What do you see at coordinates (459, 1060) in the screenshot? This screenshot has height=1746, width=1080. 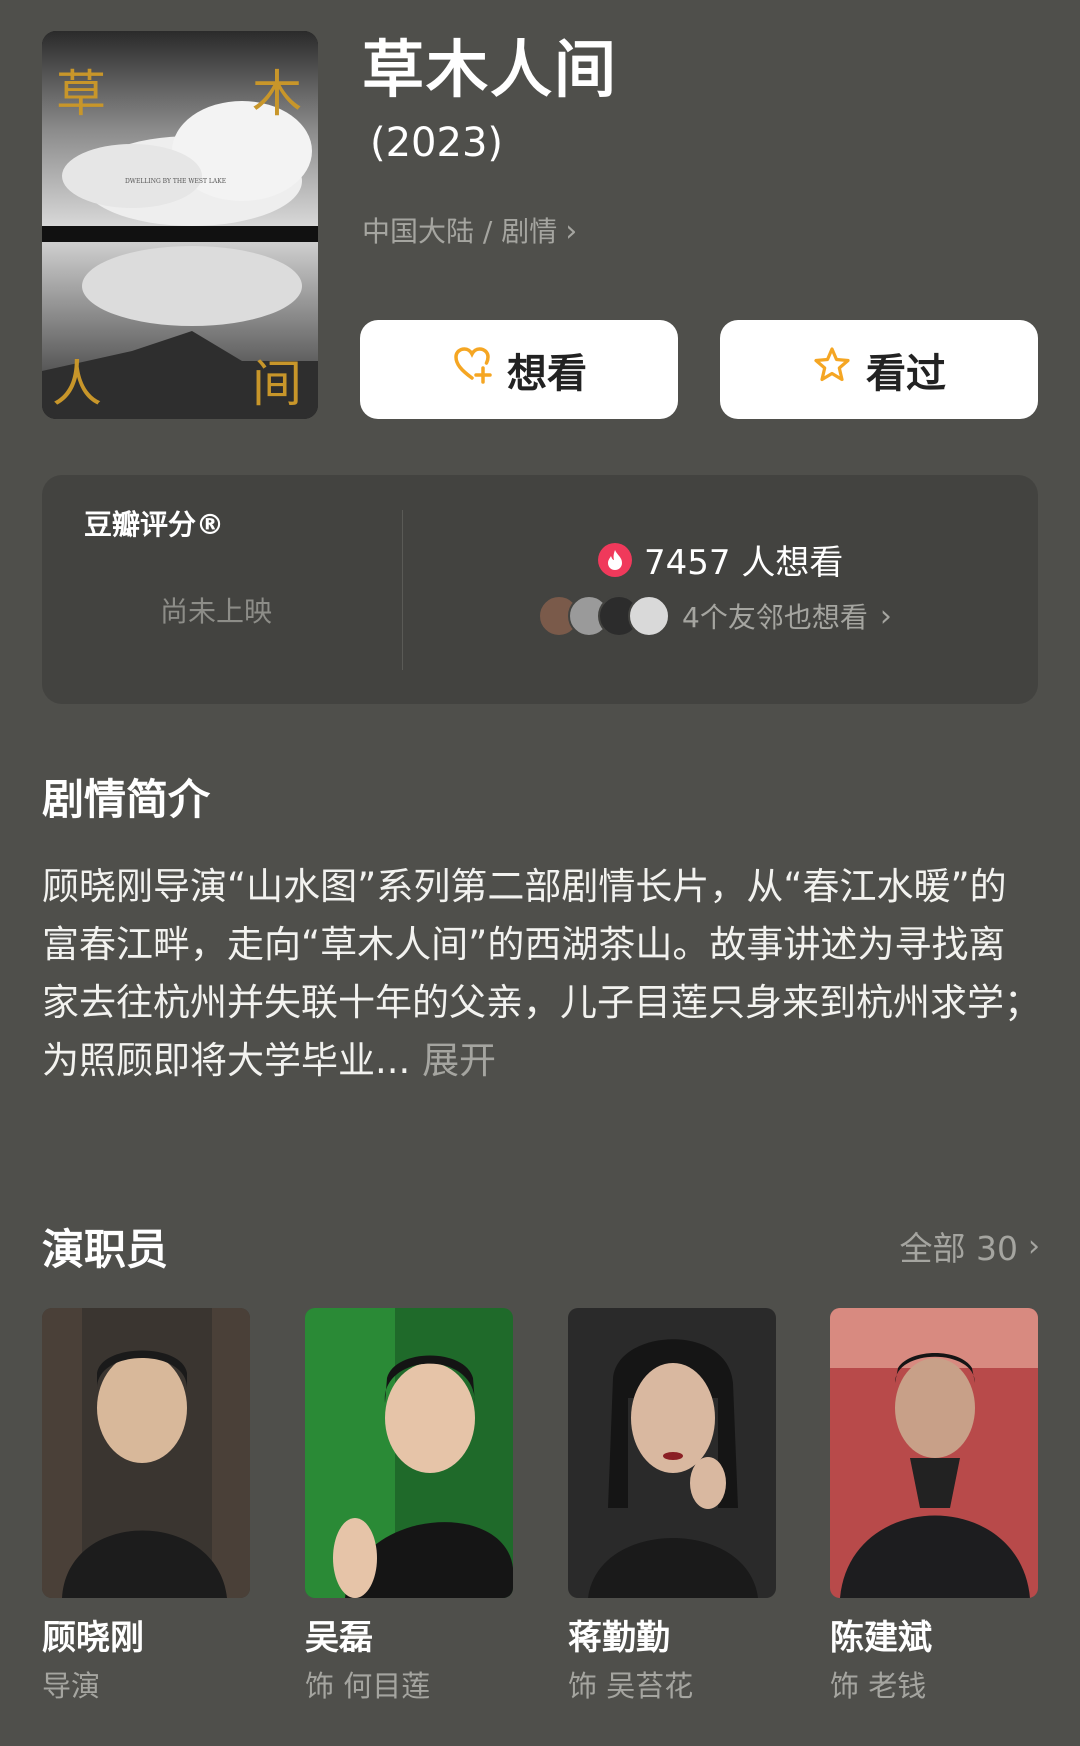 I see `expand-link: 展开` at bounding box center [459, 1060].